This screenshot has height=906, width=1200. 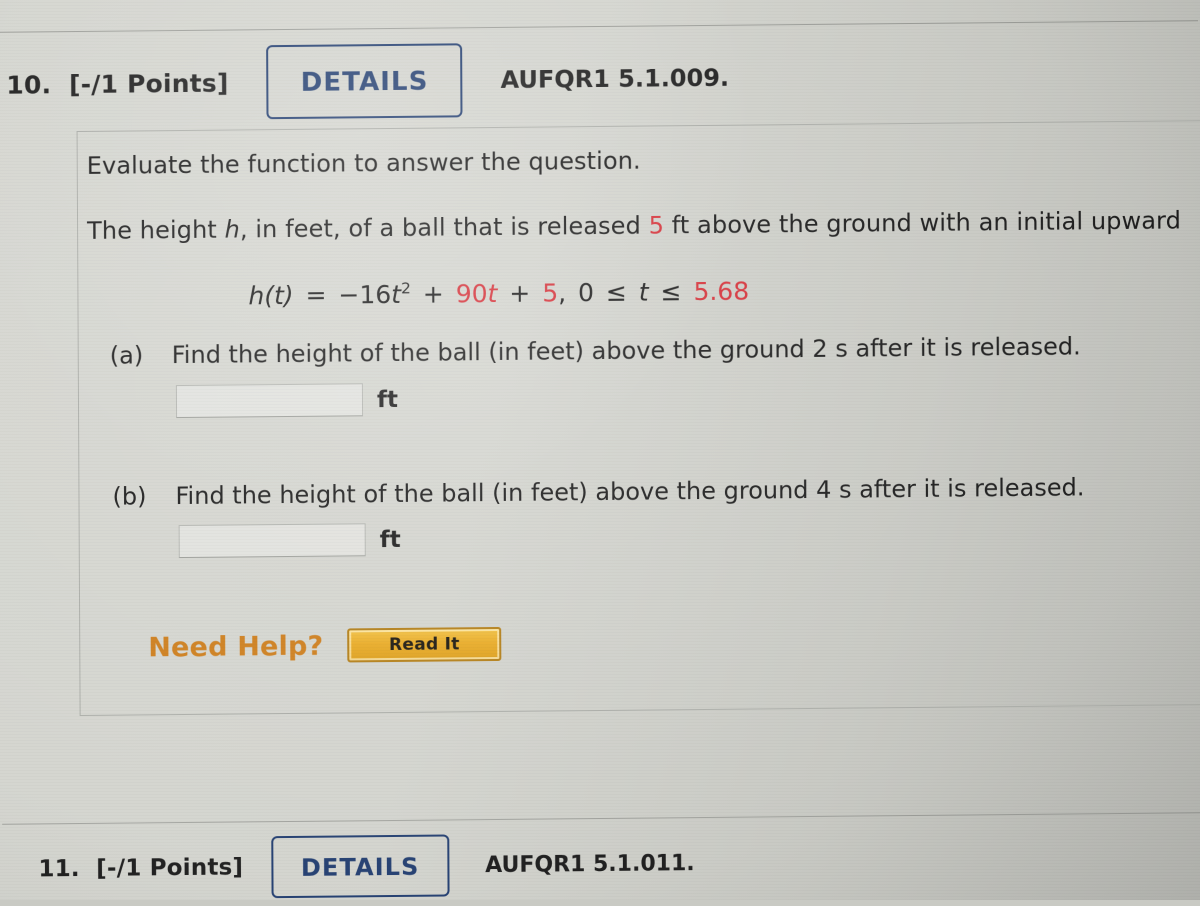 I want to click on formula-plus-1: +, so click(x=433, y=294).